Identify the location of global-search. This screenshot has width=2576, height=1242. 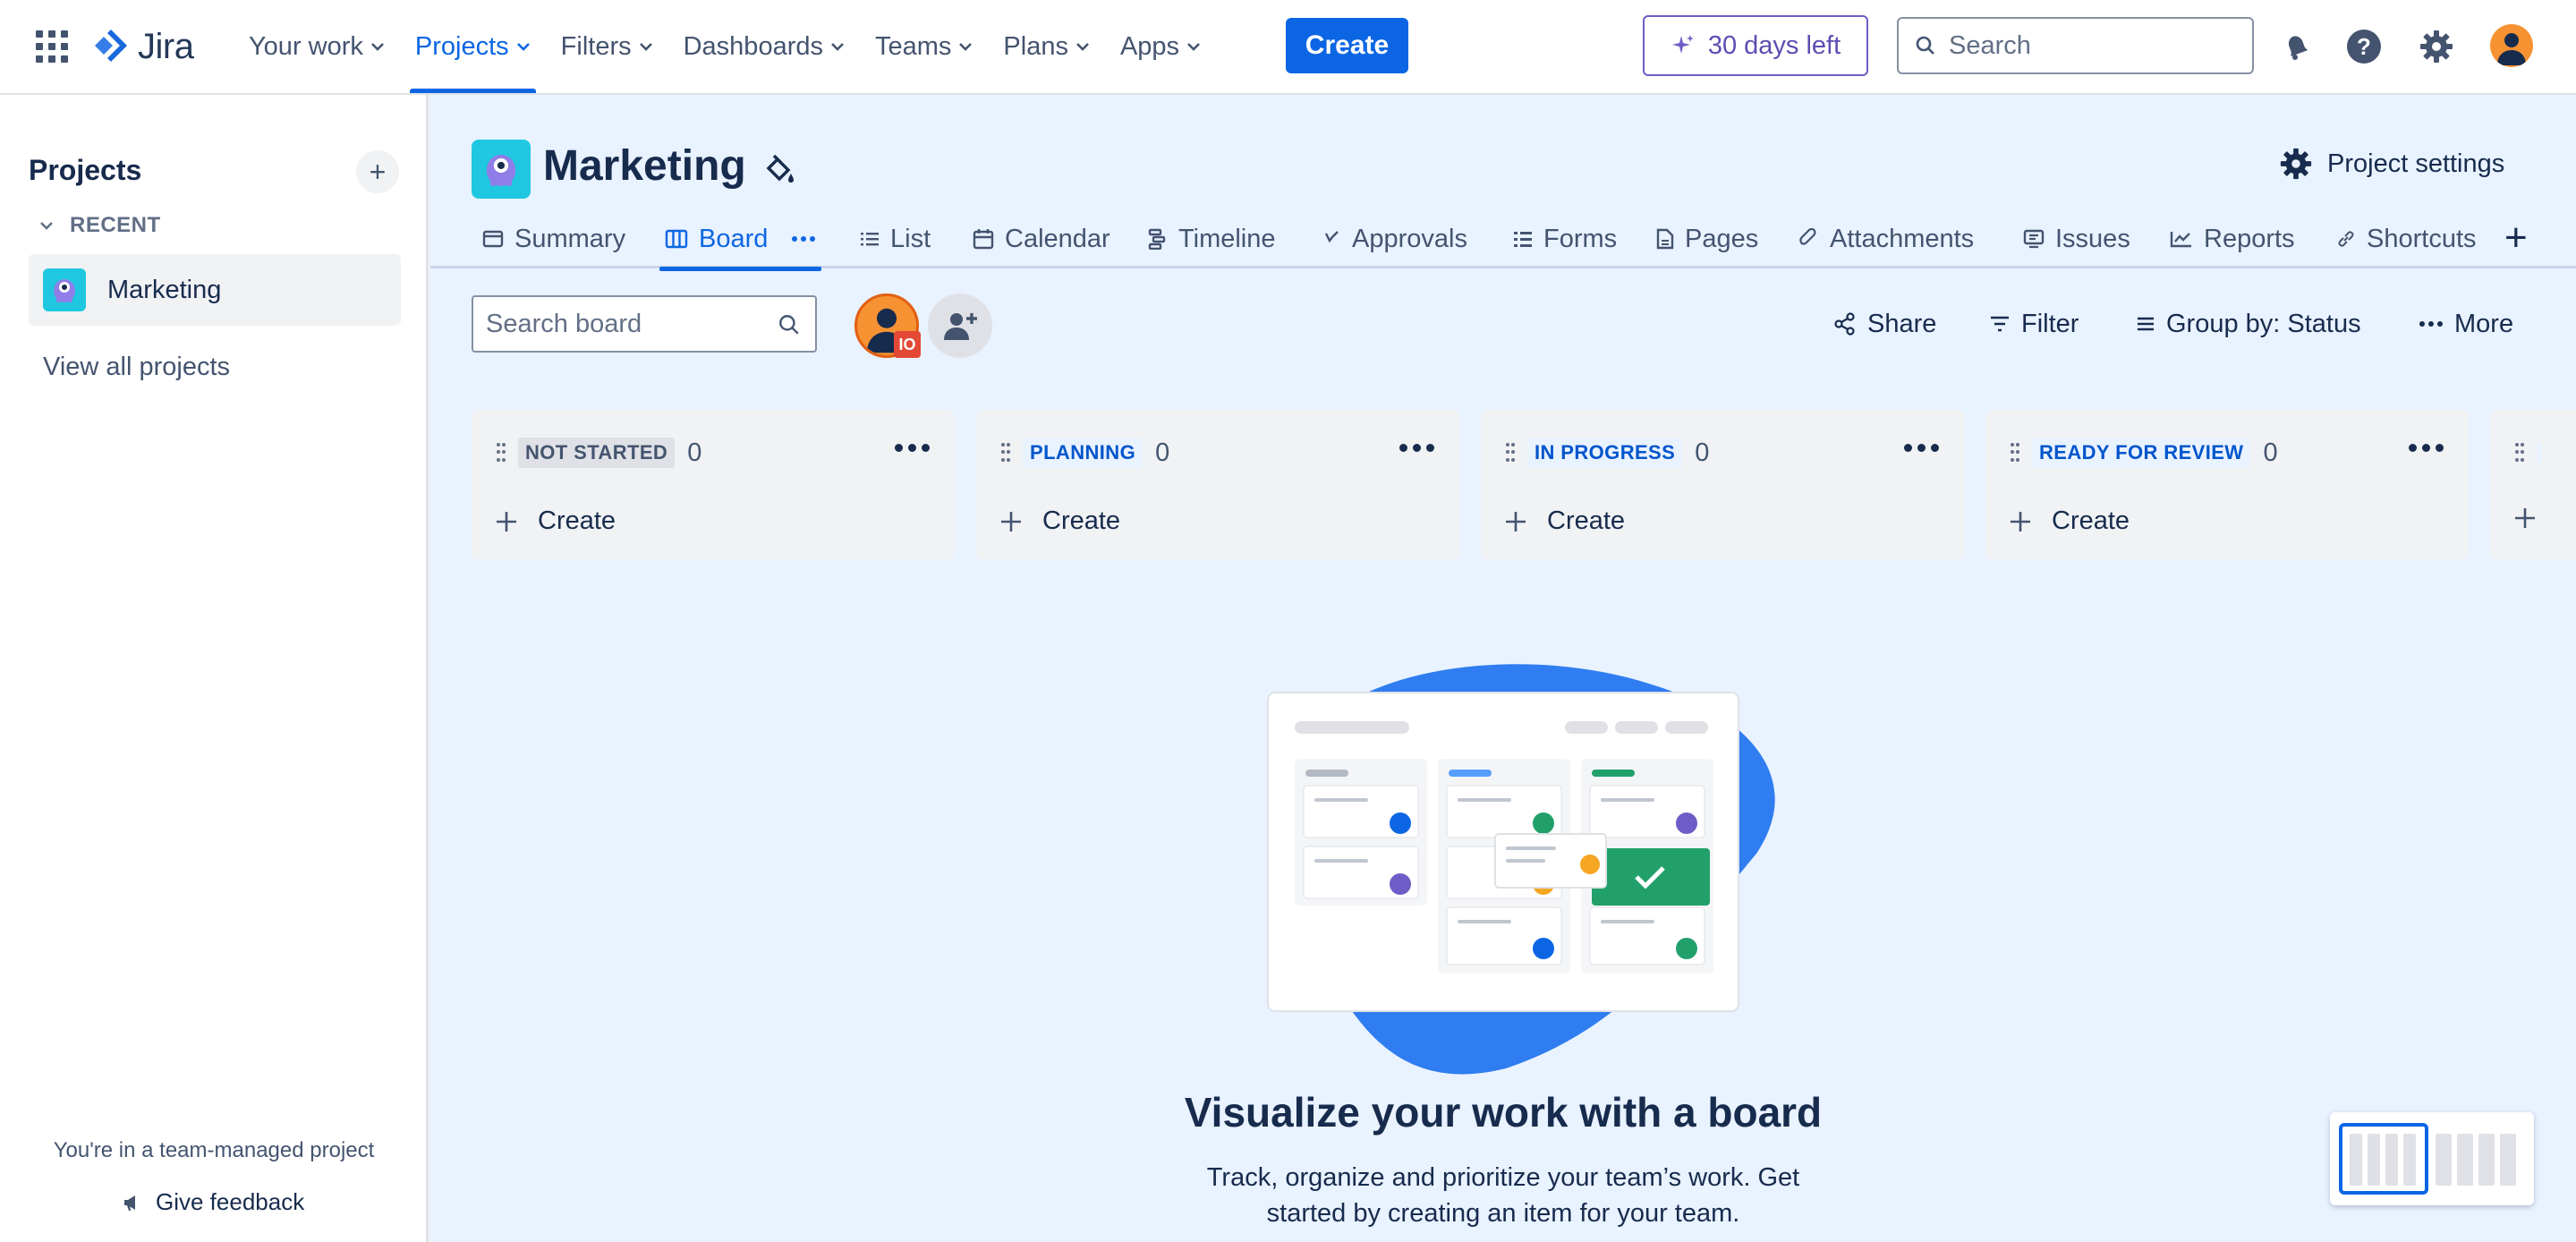
(2075, 46).